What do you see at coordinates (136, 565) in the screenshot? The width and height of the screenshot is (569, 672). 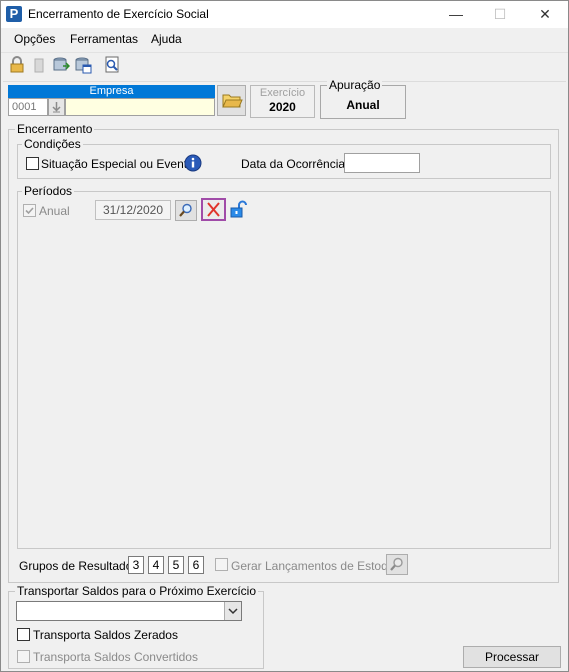 I see `grupo-resultado-box: 3` at bounding box center [136, 565].